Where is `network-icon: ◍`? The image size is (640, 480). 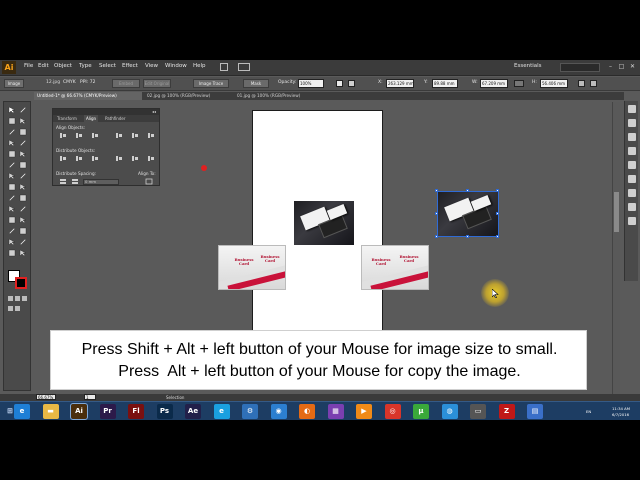
network-icon: ◍ is located at coordinates (449, 411).